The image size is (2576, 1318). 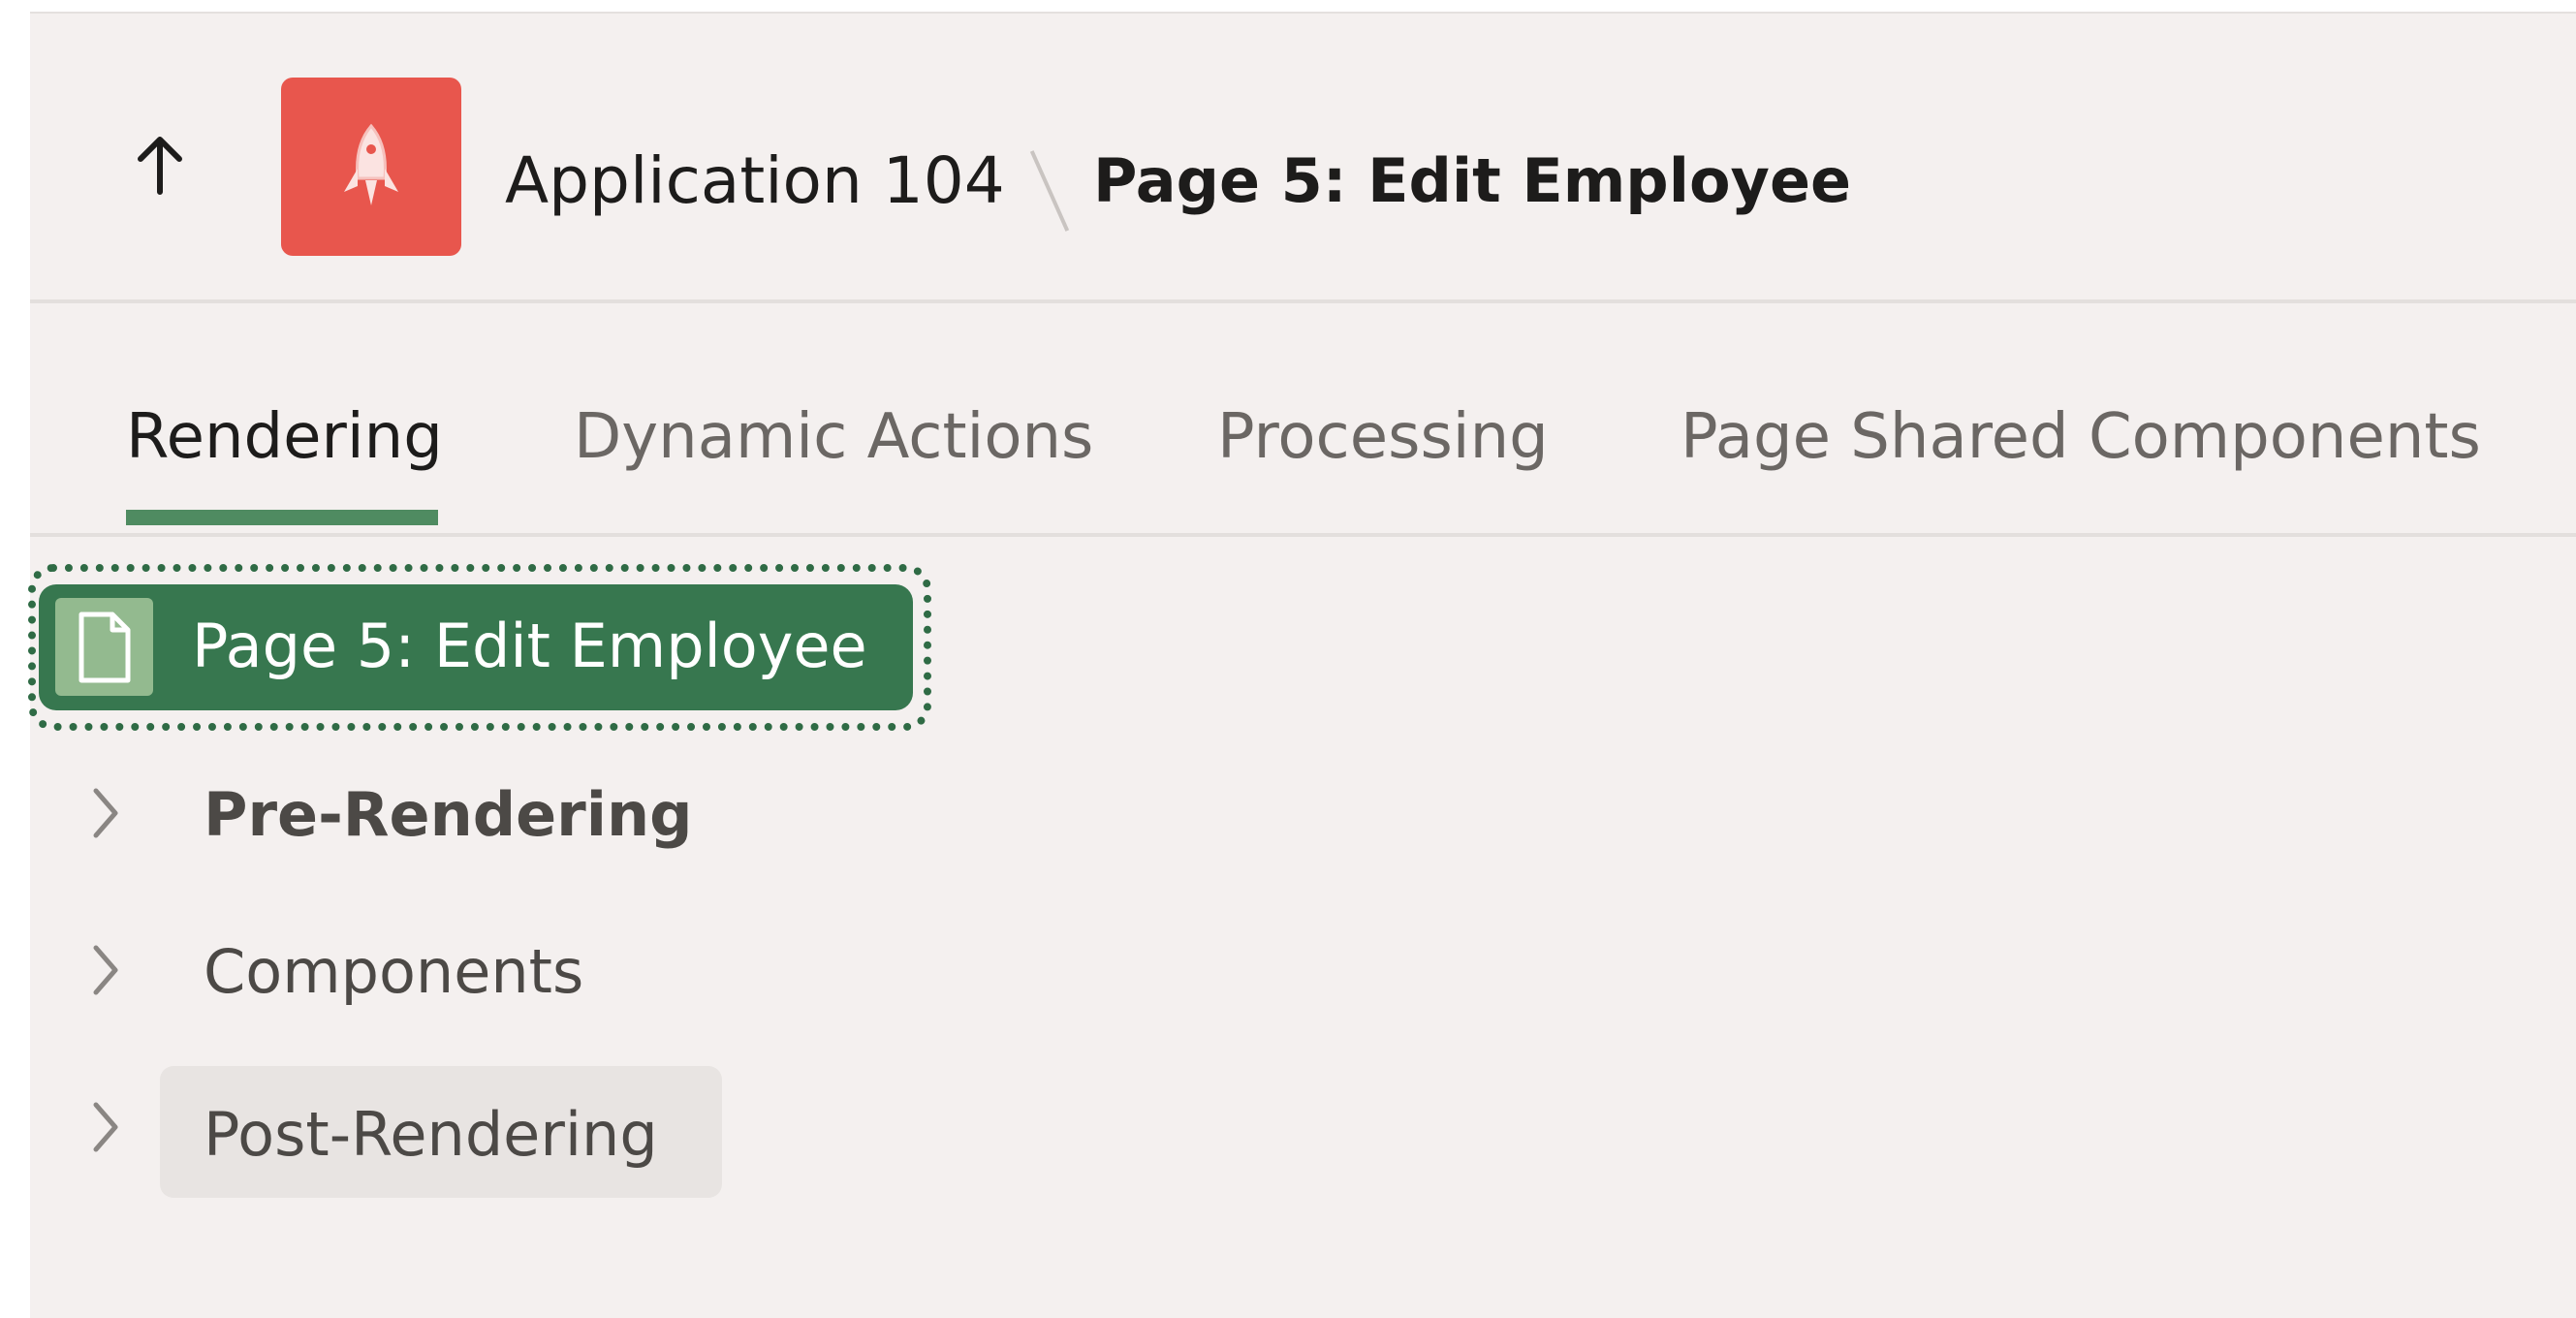 What do you see at coordinates (104, 647) in the screenshot?
I see `page-icon` at bounding box center [104, 647].